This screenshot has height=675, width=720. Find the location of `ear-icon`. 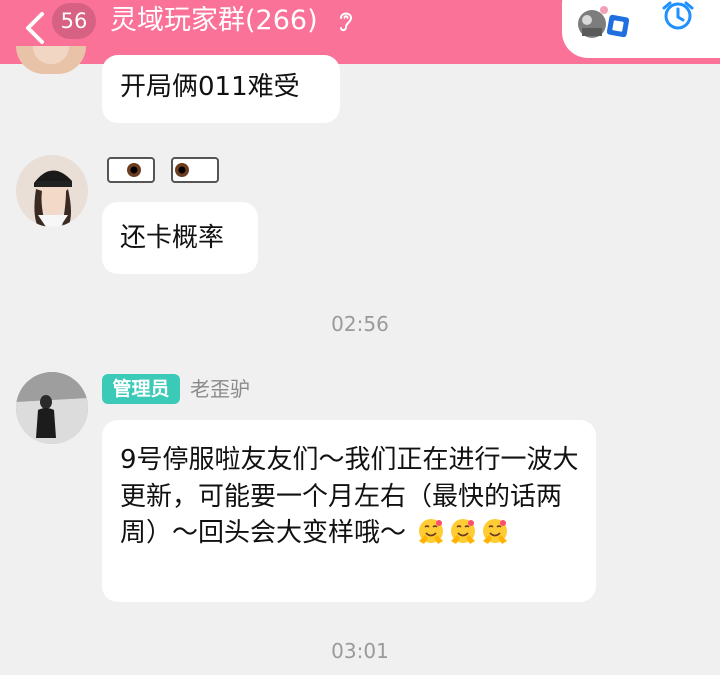

ear-icon is located at coordinates (346, 21).